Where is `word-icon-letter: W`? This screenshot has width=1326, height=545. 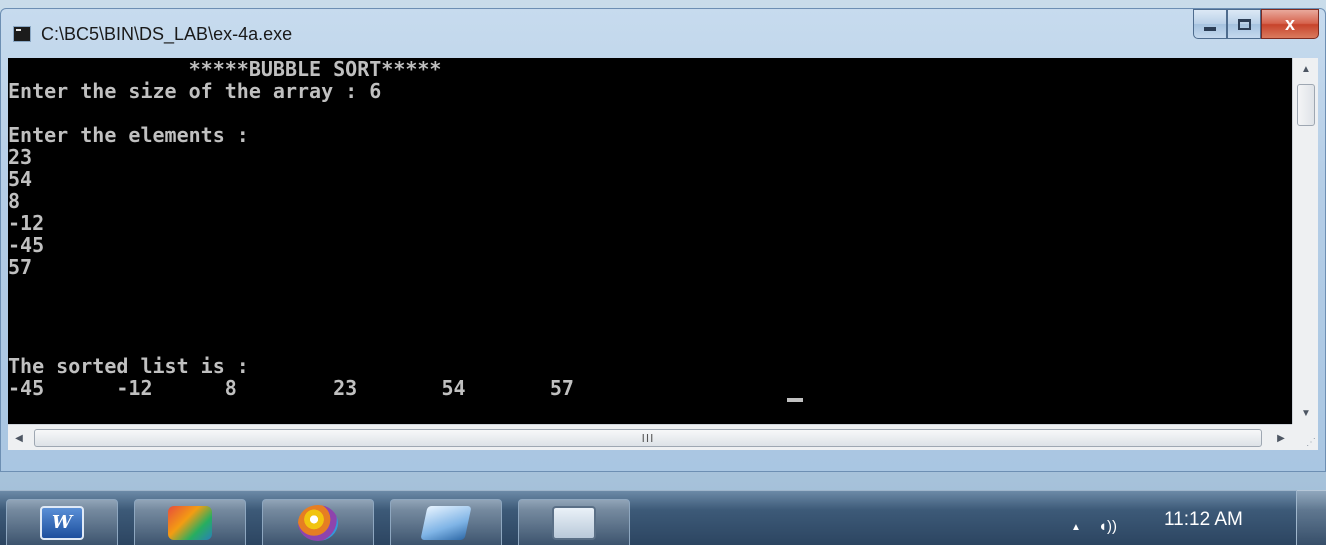 word-icon-letter: W is located at coordinates (62, 522).